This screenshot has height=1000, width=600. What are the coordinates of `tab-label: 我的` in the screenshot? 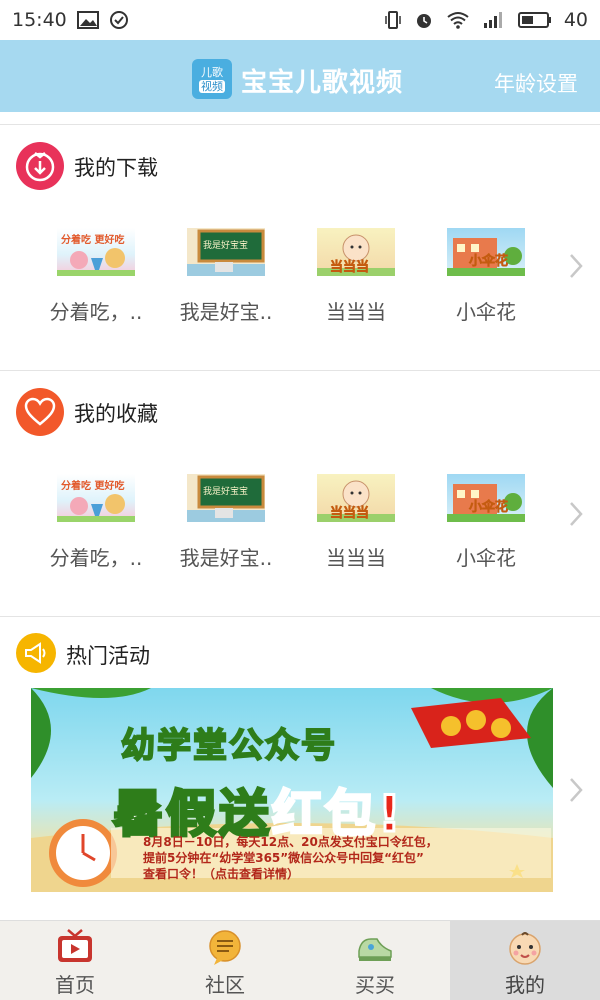 It's located at (525, 985).